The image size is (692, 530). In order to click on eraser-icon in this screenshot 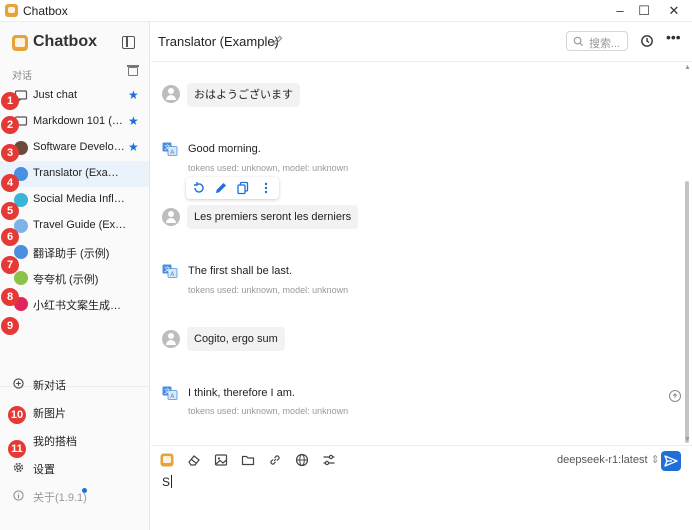, I will do `click(194, 460)`.